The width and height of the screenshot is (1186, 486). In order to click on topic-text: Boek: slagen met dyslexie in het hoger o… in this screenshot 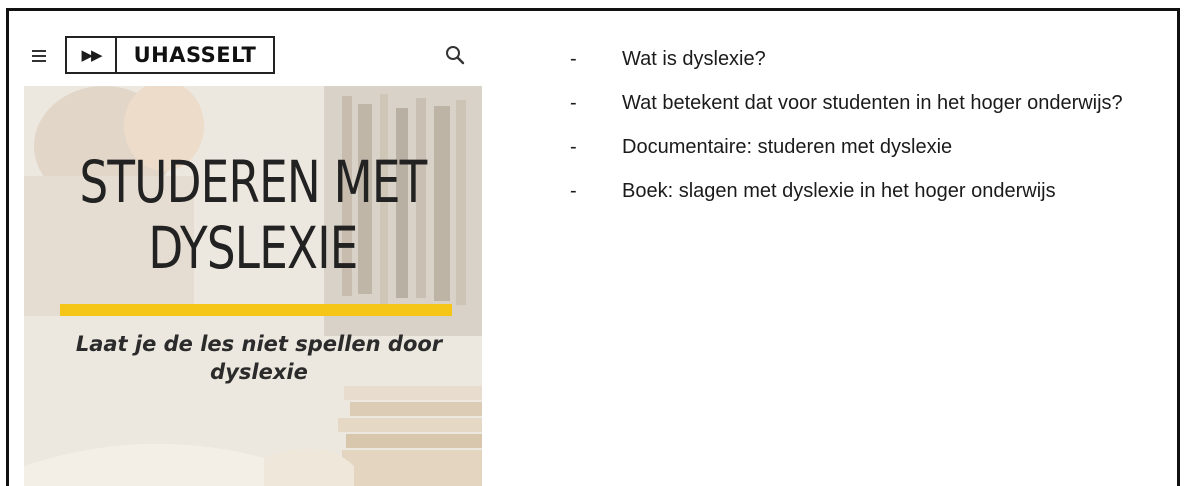, I will do `click(839, 191)`.